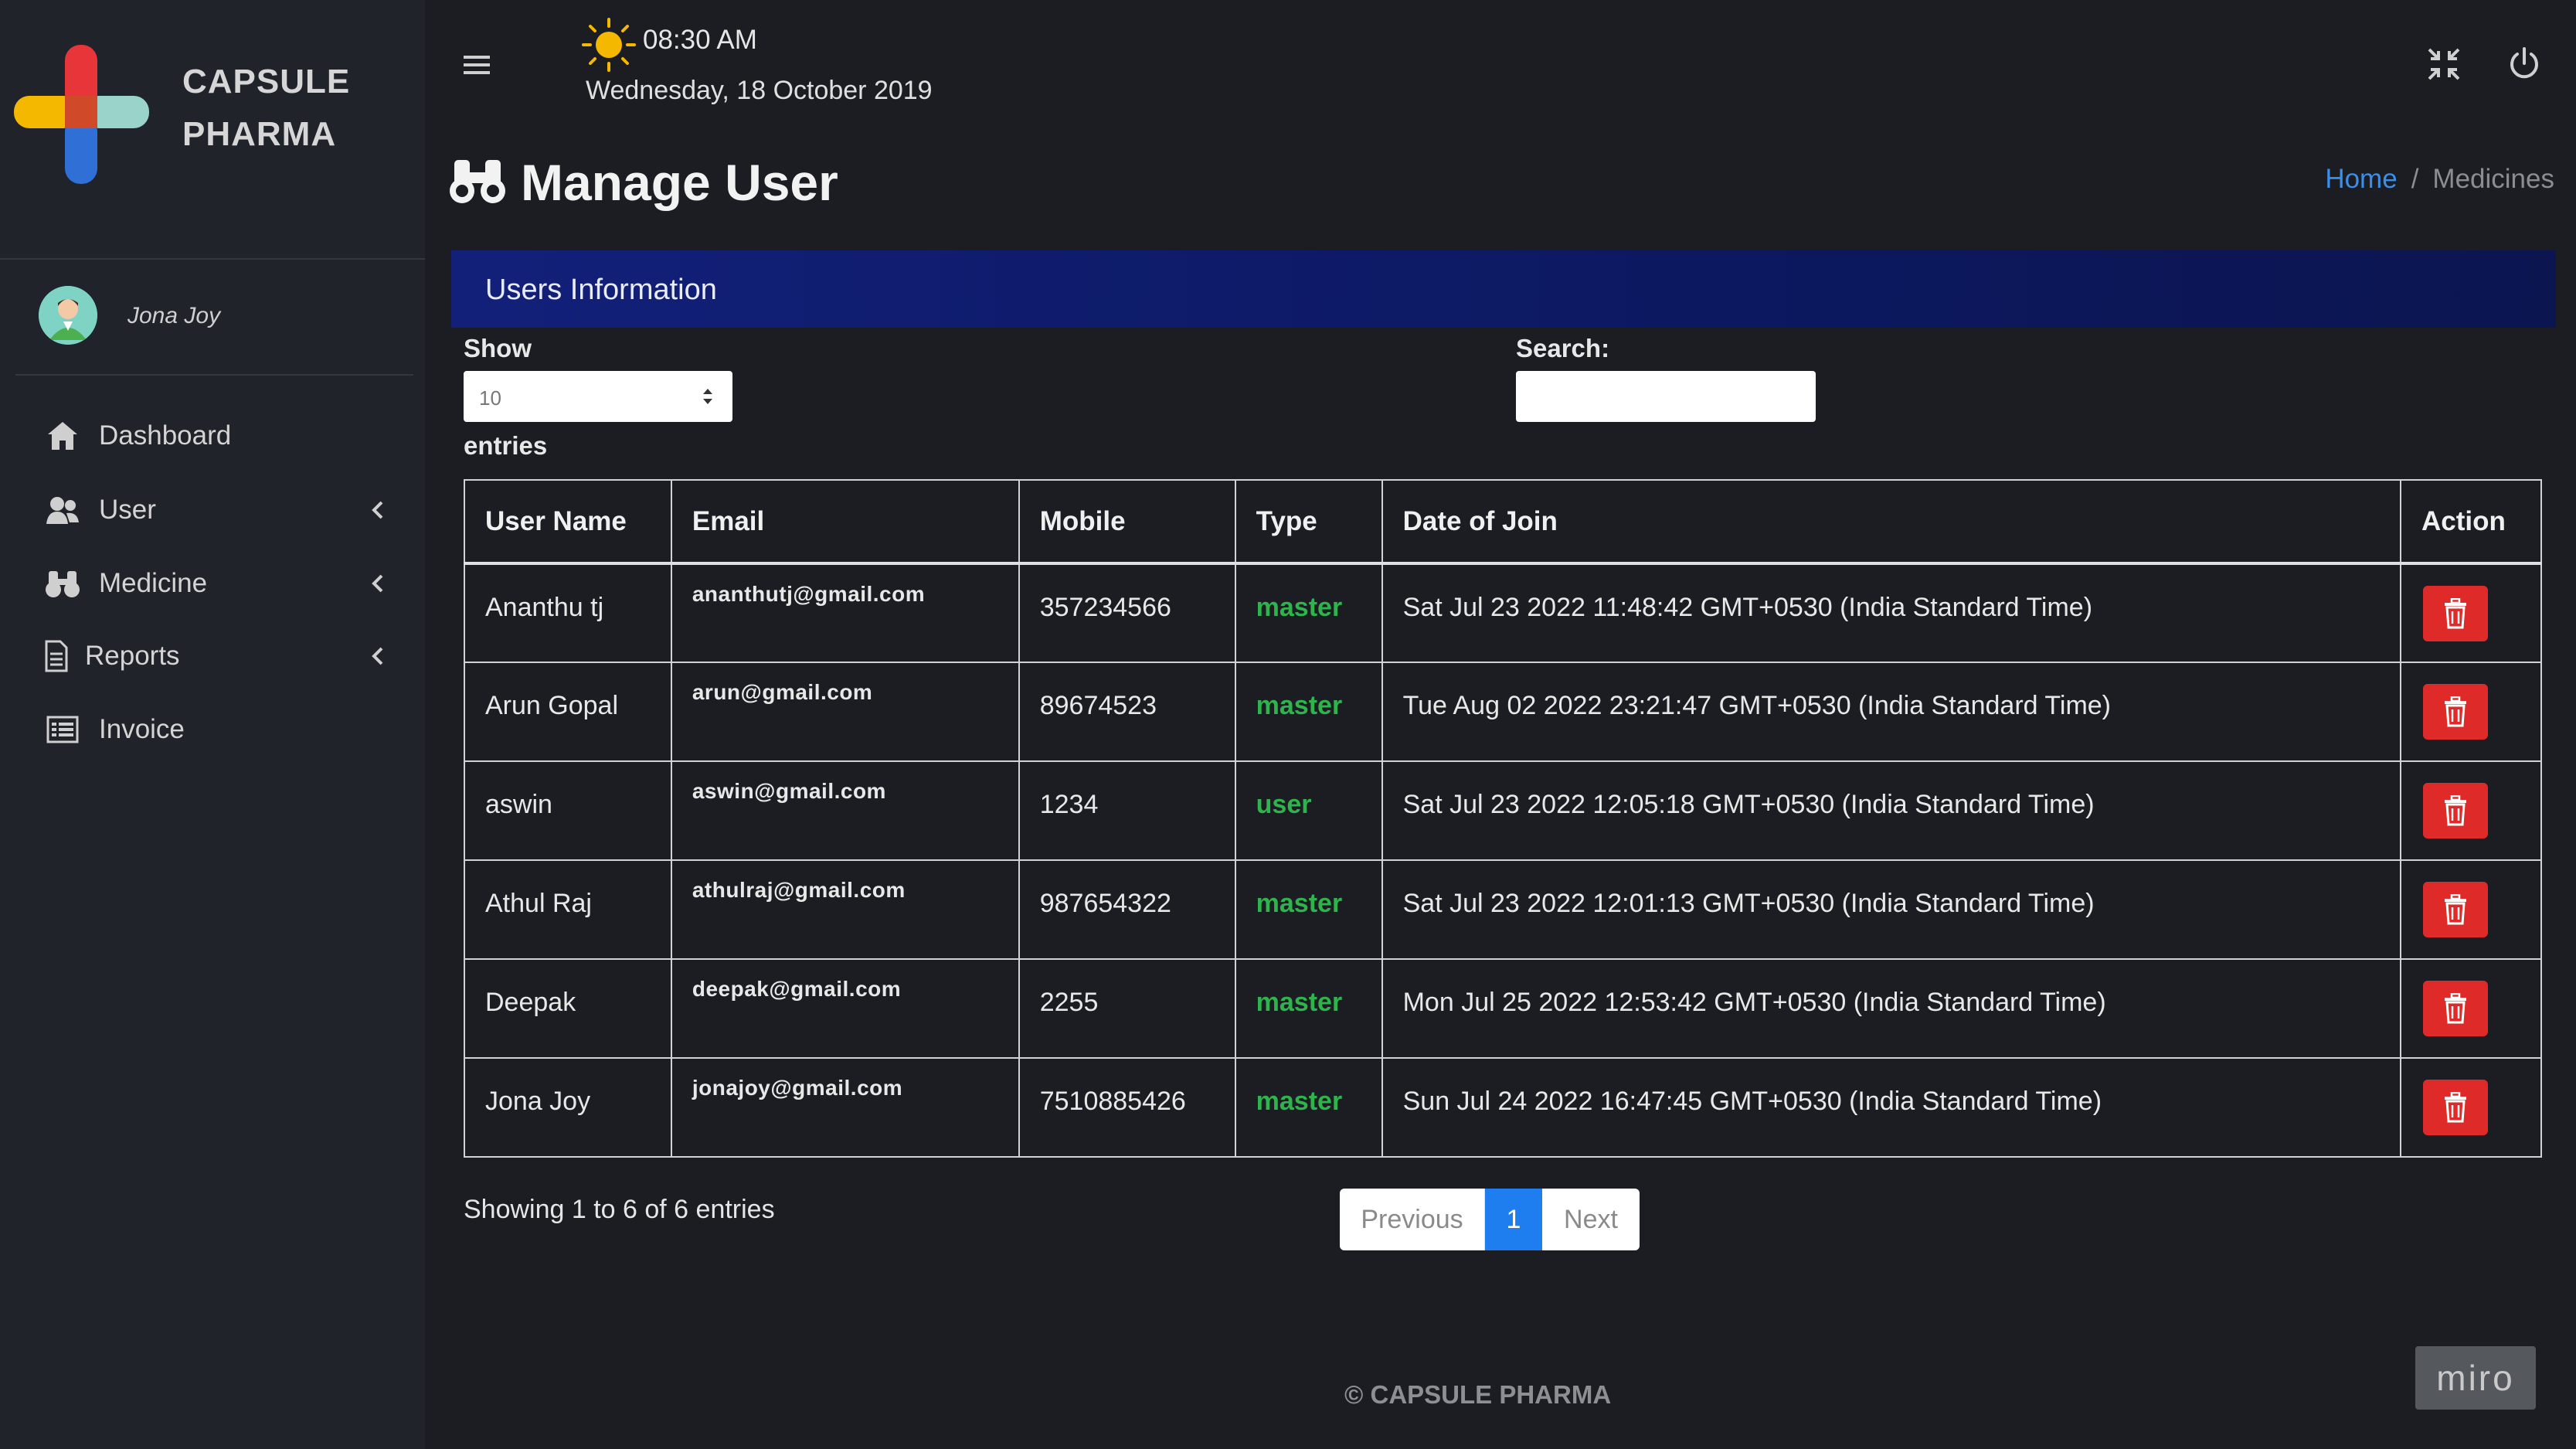  What do you see at coordinates (490, 398) in the screenshot?
I see `entries-select-value: 10` at bounding box center [490, 398].